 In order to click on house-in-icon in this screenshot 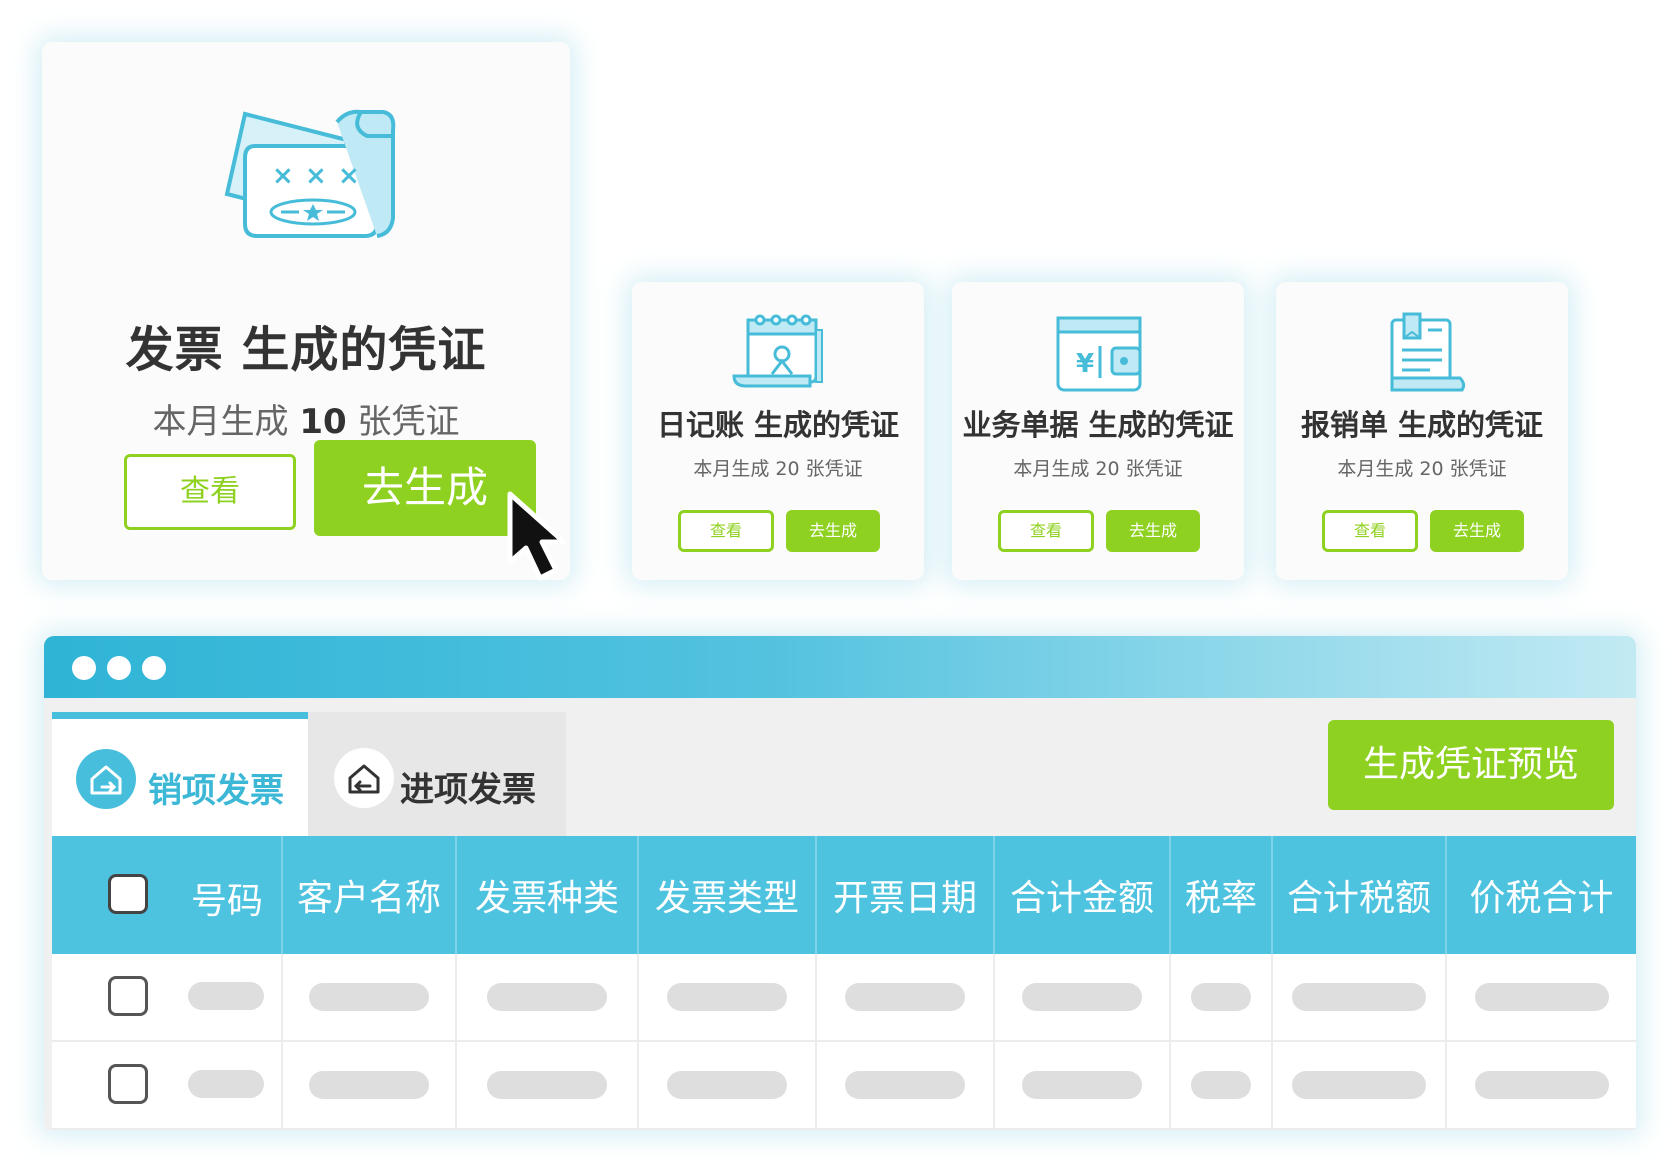, I will do `click(364, 780)`.